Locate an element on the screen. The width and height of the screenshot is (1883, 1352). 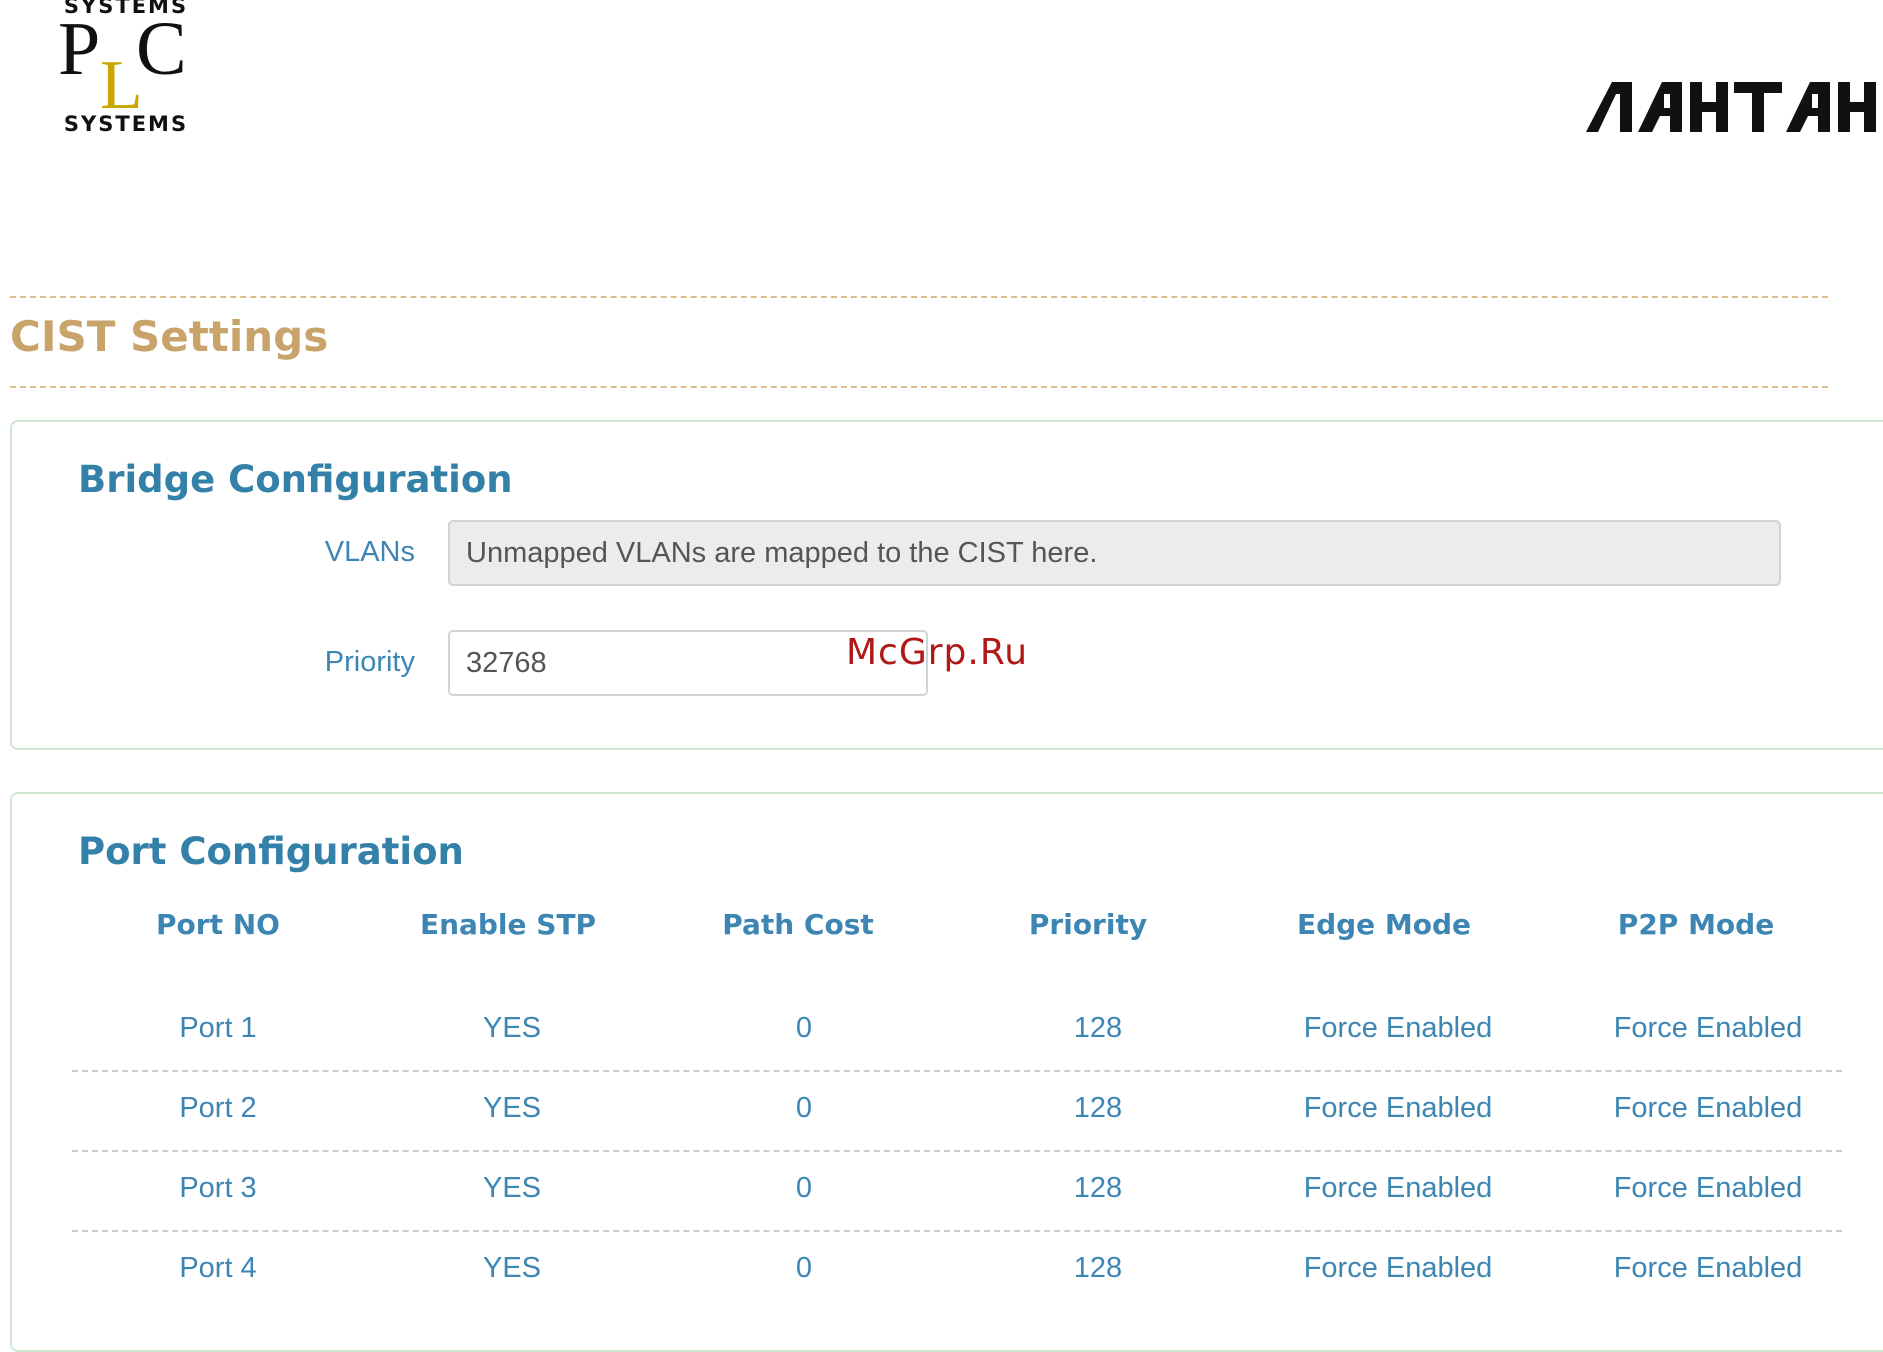
column-header-priority: Priority is located at coordinates (1088, 924).